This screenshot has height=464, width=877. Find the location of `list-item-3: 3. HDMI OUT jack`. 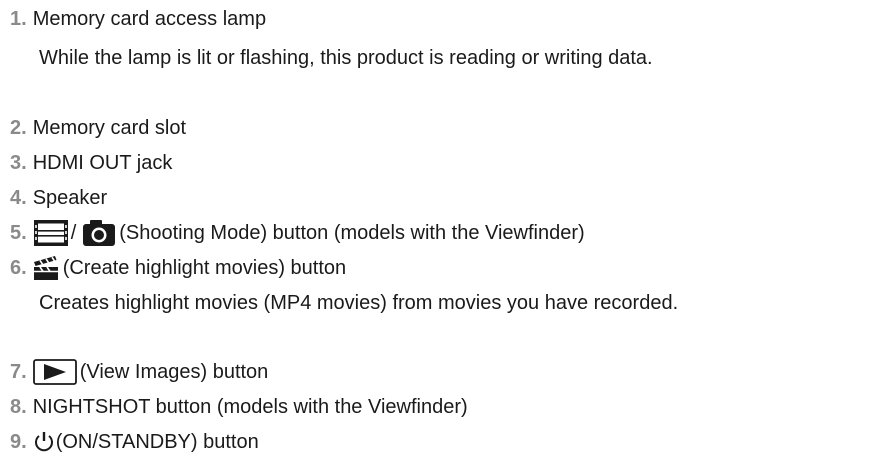

list-item-3: 3. HDMI OUT jack is located at coordinates (91, 163).